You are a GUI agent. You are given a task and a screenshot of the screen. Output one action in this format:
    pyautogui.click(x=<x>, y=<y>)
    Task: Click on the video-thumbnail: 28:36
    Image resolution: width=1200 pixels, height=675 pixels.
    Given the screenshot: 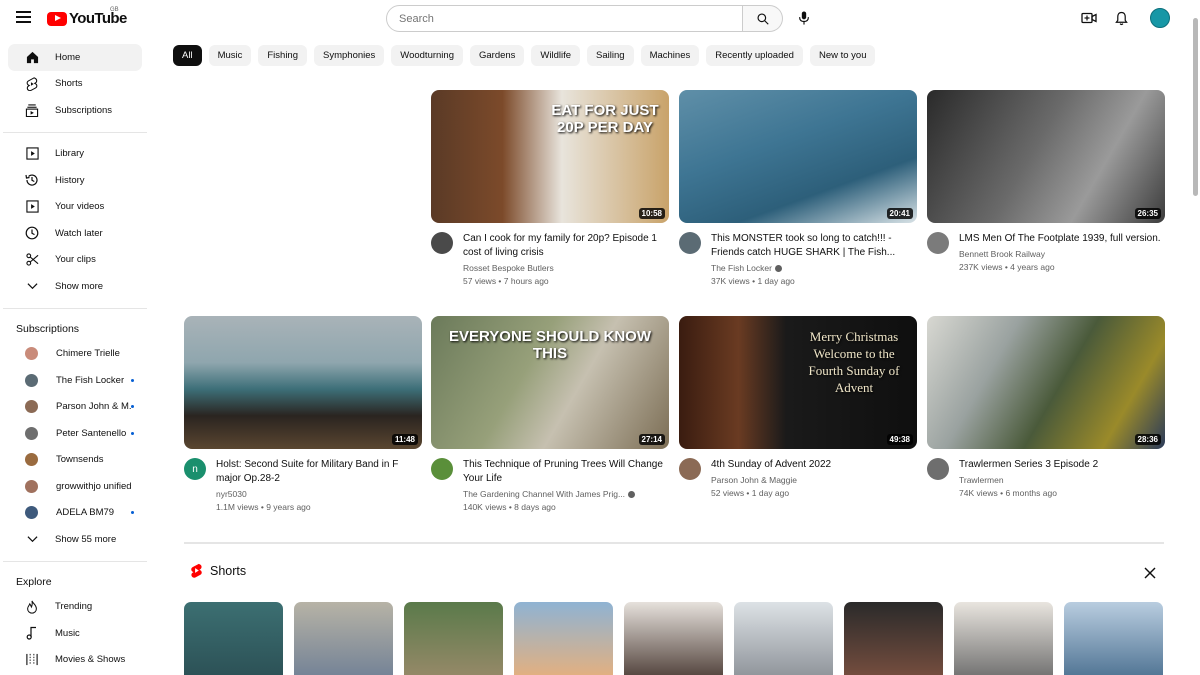 What is the action you would take?
    pyautogui.click(x=1046, y=382)
    